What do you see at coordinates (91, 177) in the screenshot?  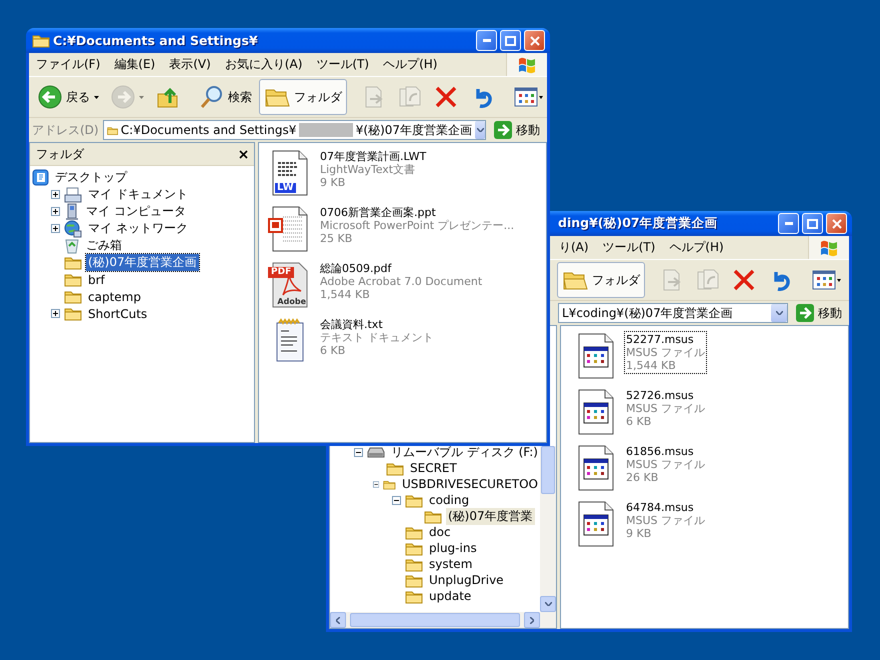 I see `tree-item: デスクトップ` at bounding box center [91, 177].